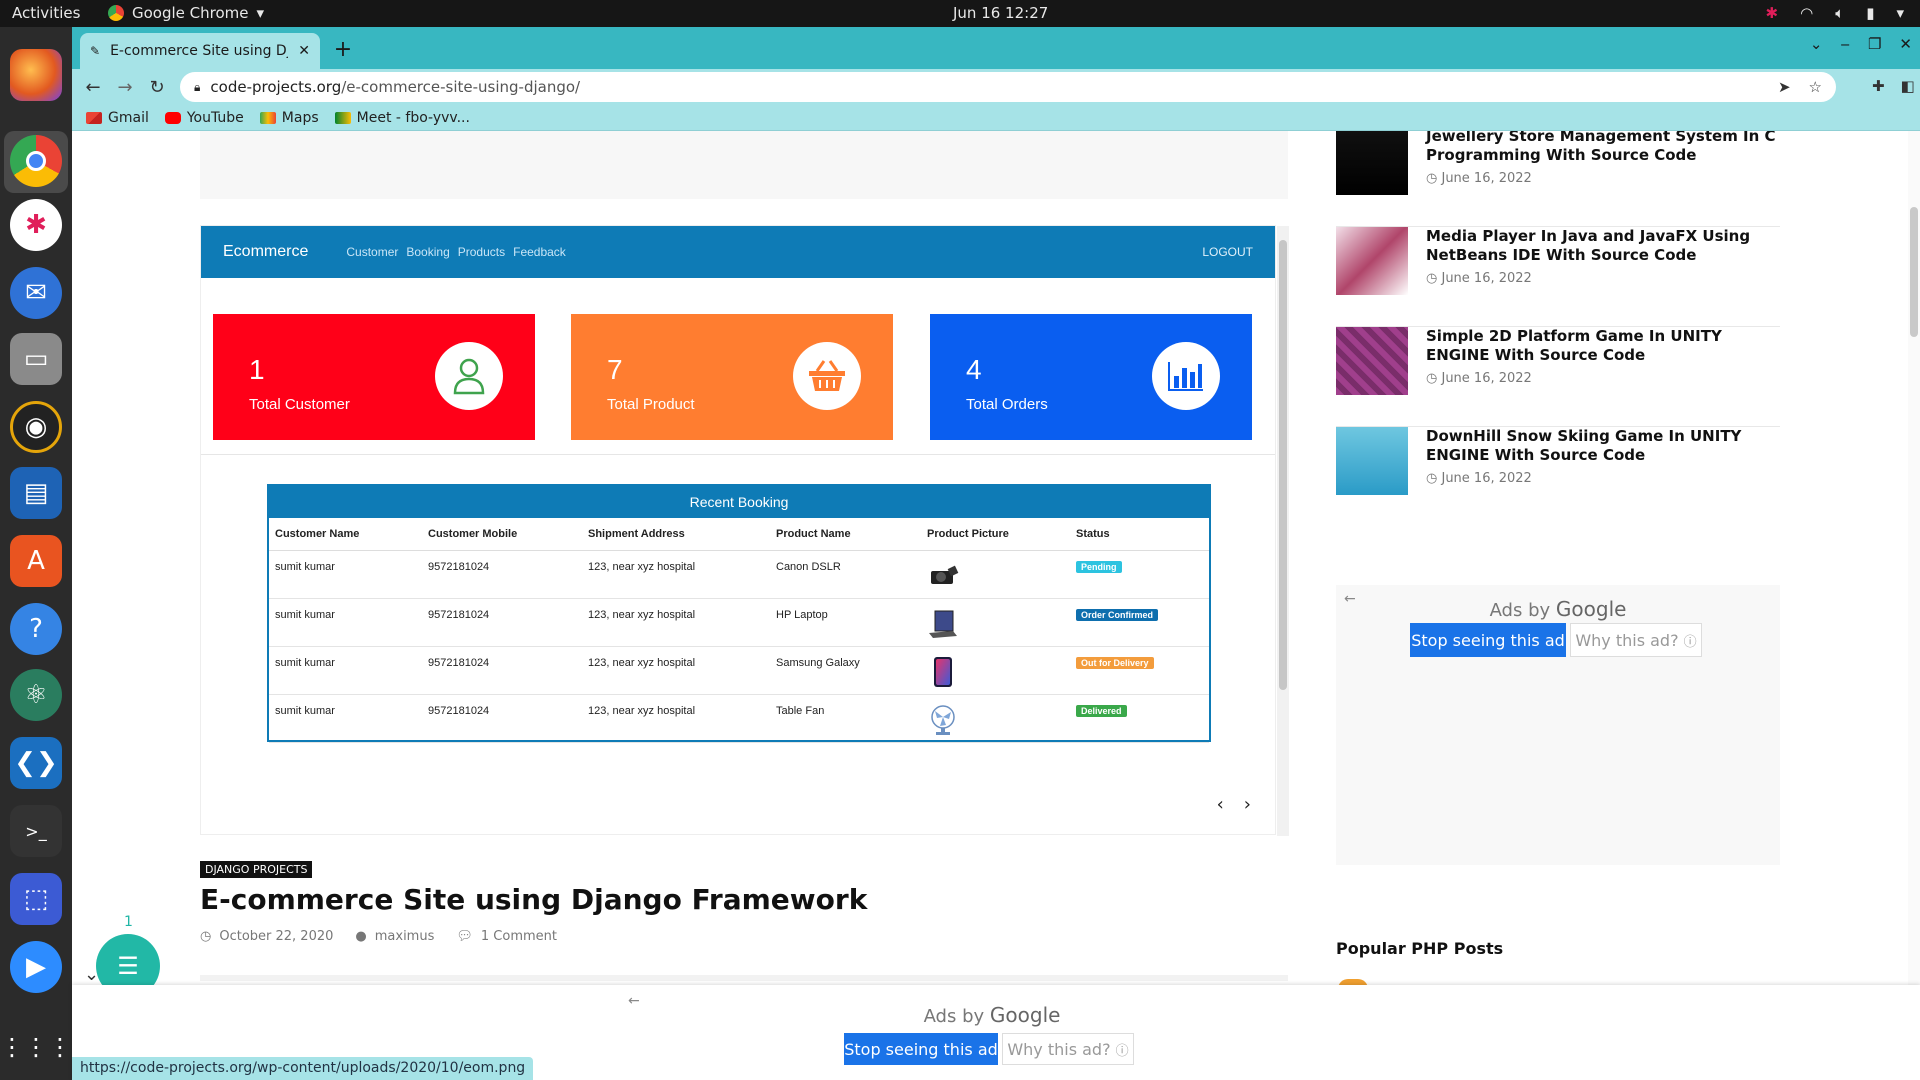 The height and width of the screenshot is (1080, 1920). What do you see at coordinates (91, 974) in the screenshot?
I see `chevron-down-icon: ⌄` at bounding box center [91, 974].